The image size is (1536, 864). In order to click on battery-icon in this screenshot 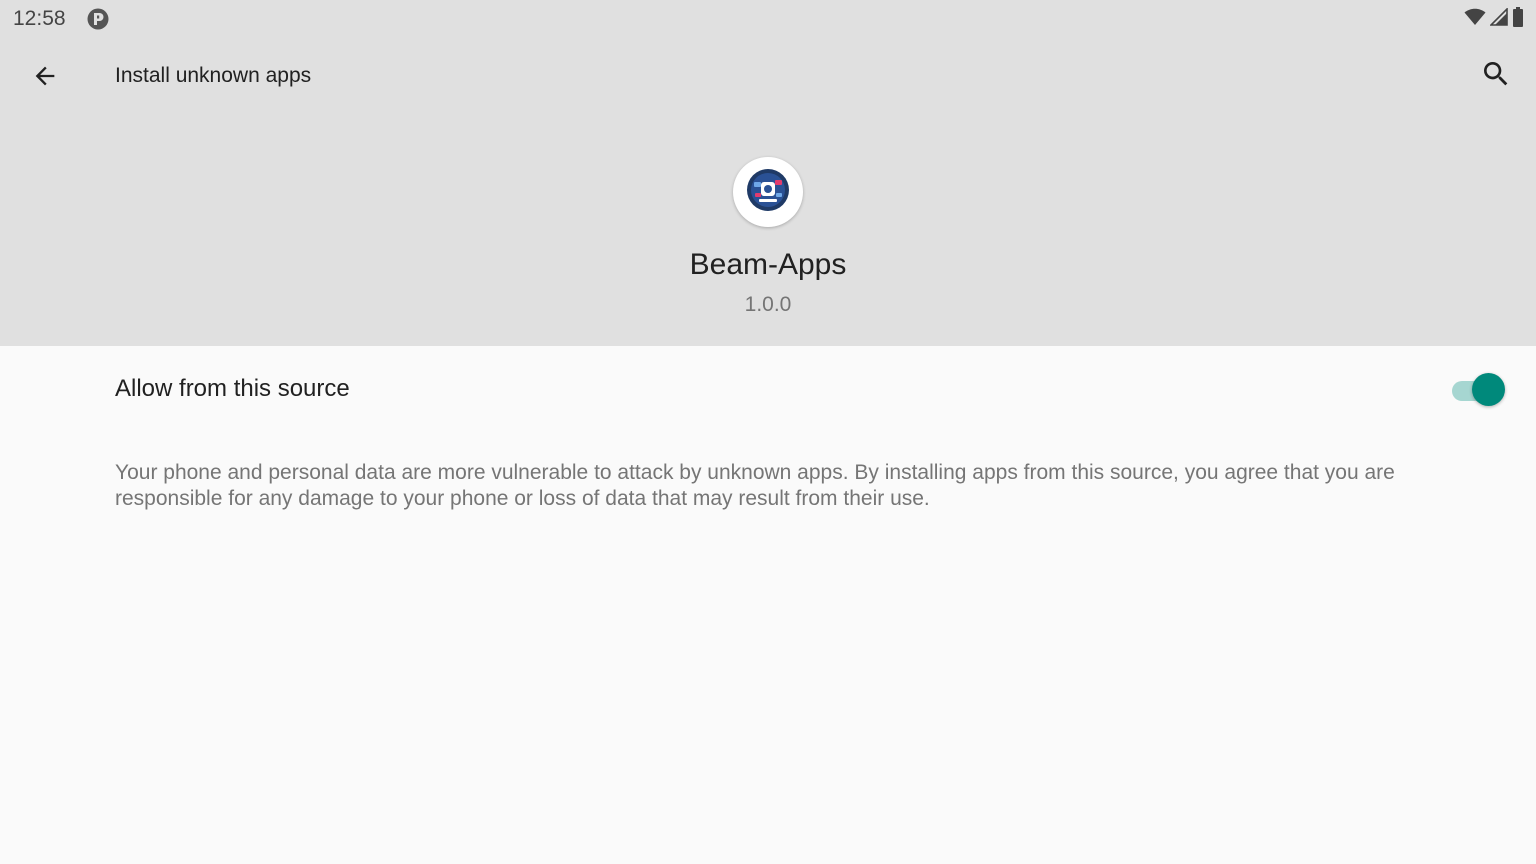, I will do `click(1518, 19)`.